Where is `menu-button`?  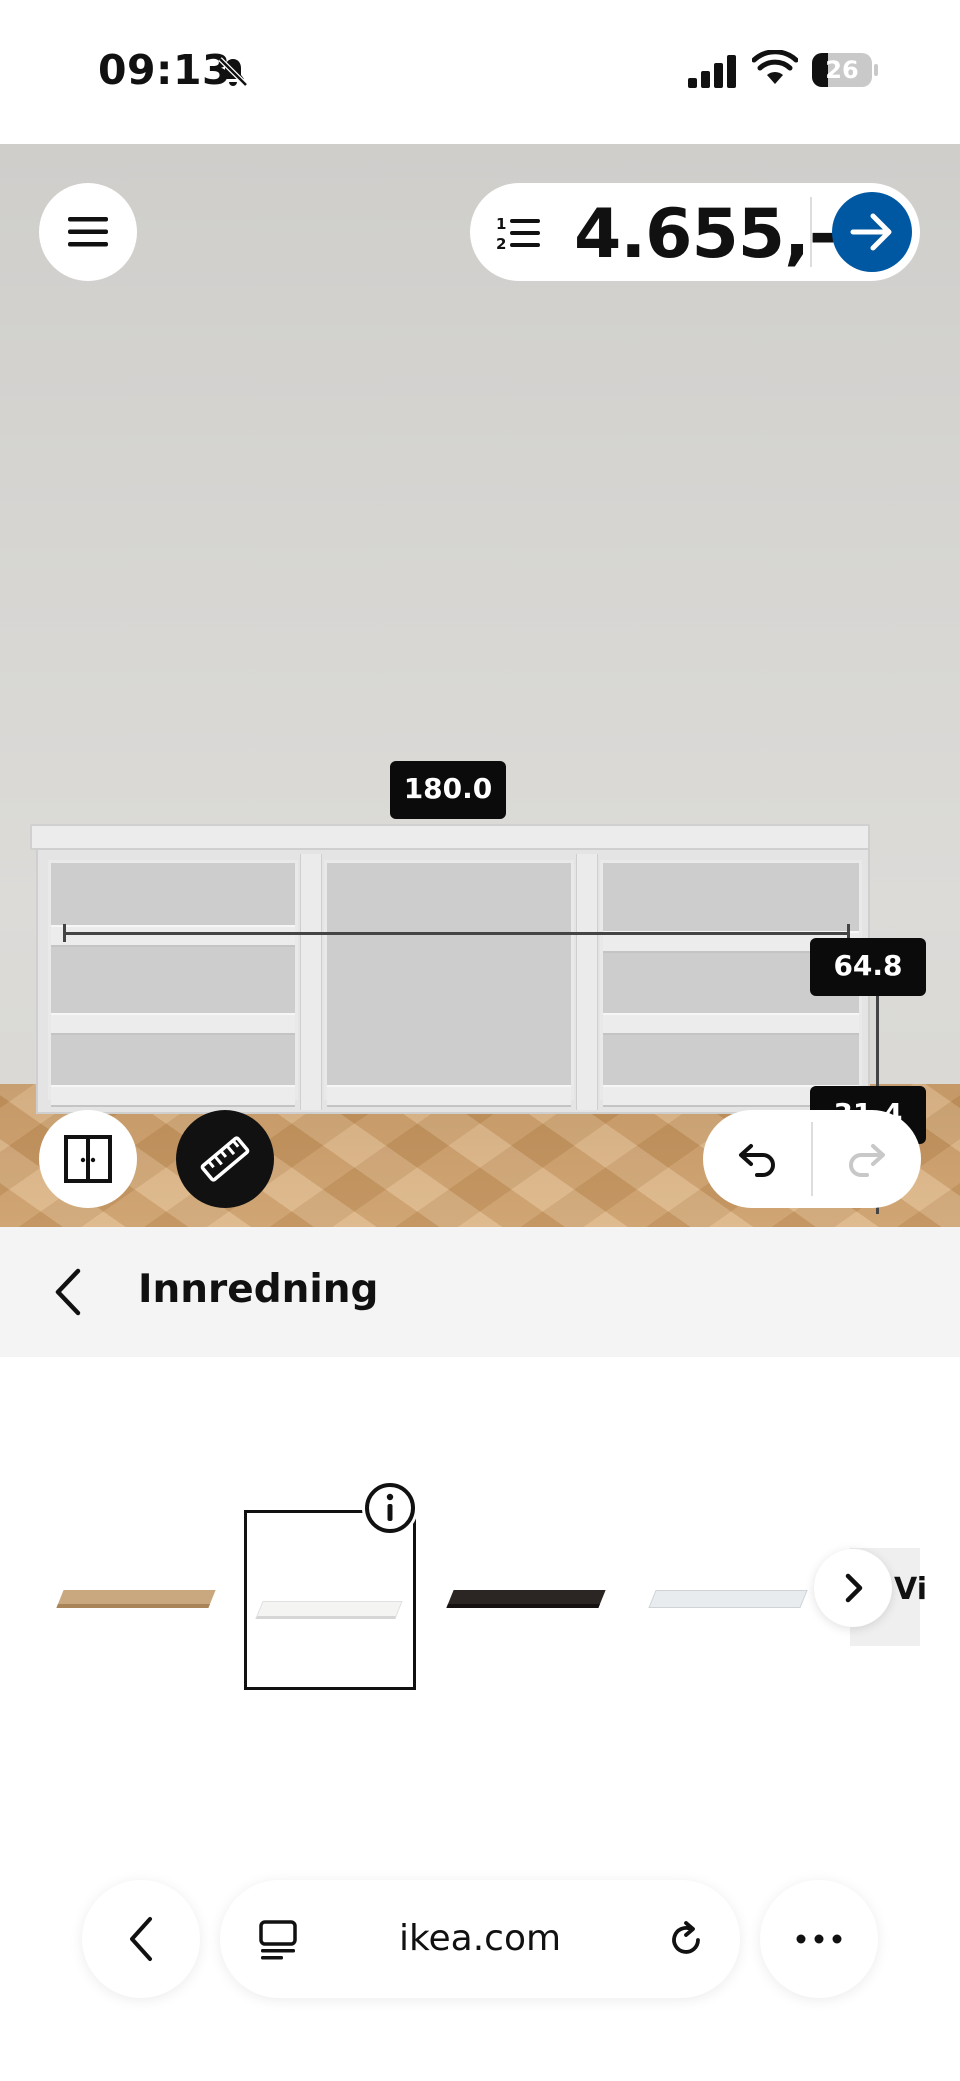 menu-button is located at coordinates (88, 232).